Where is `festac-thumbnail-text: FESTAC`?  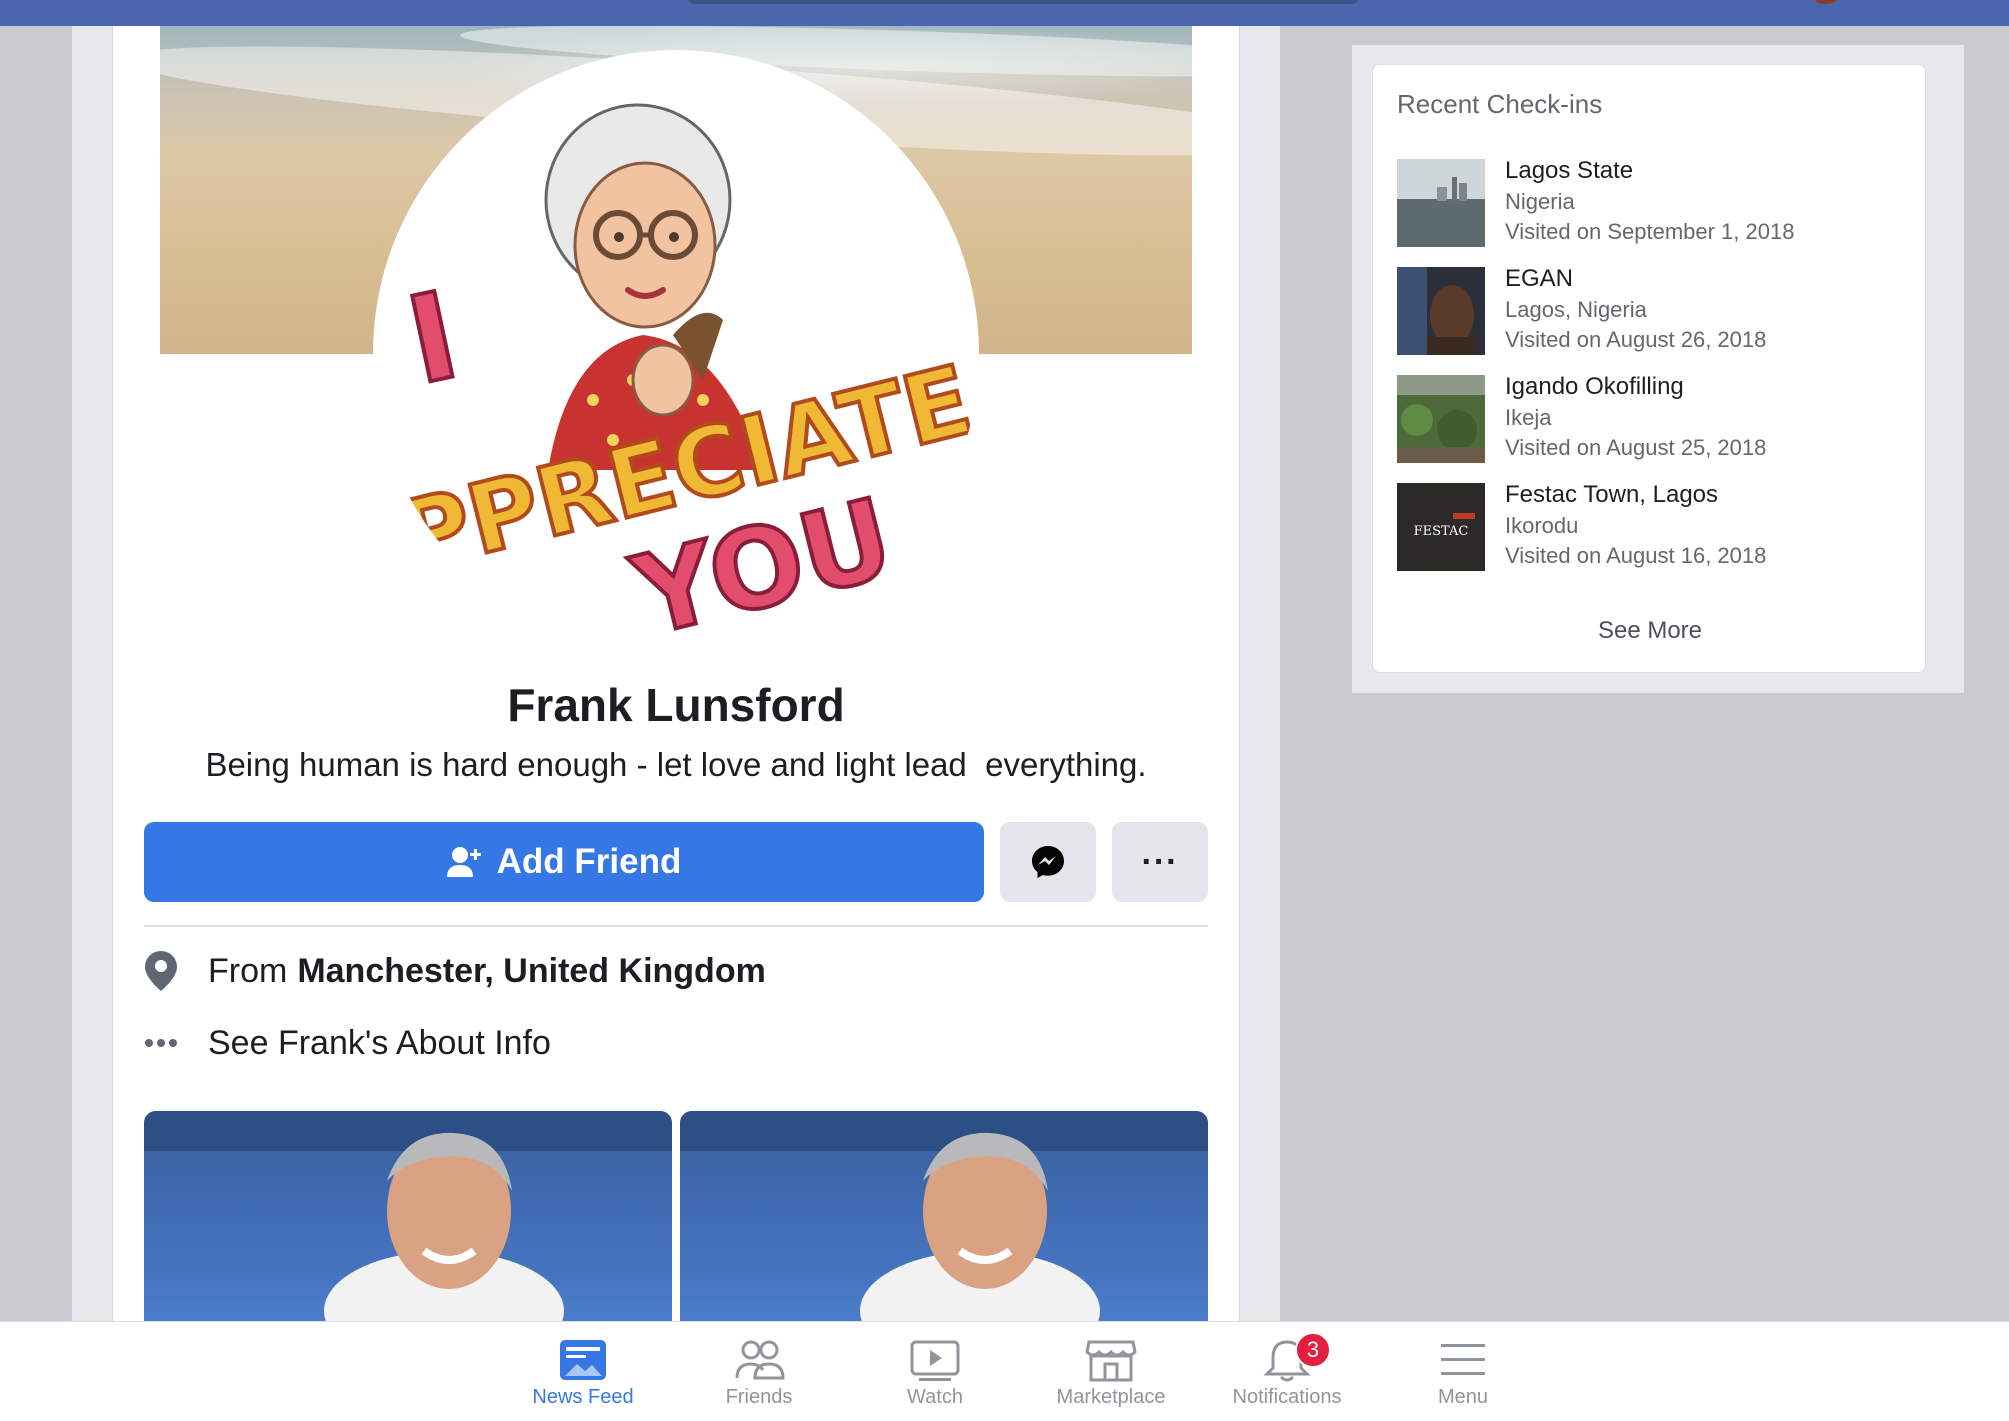 festac-thumbnail-text: FESTAC is located at coordinates (1441, 531).